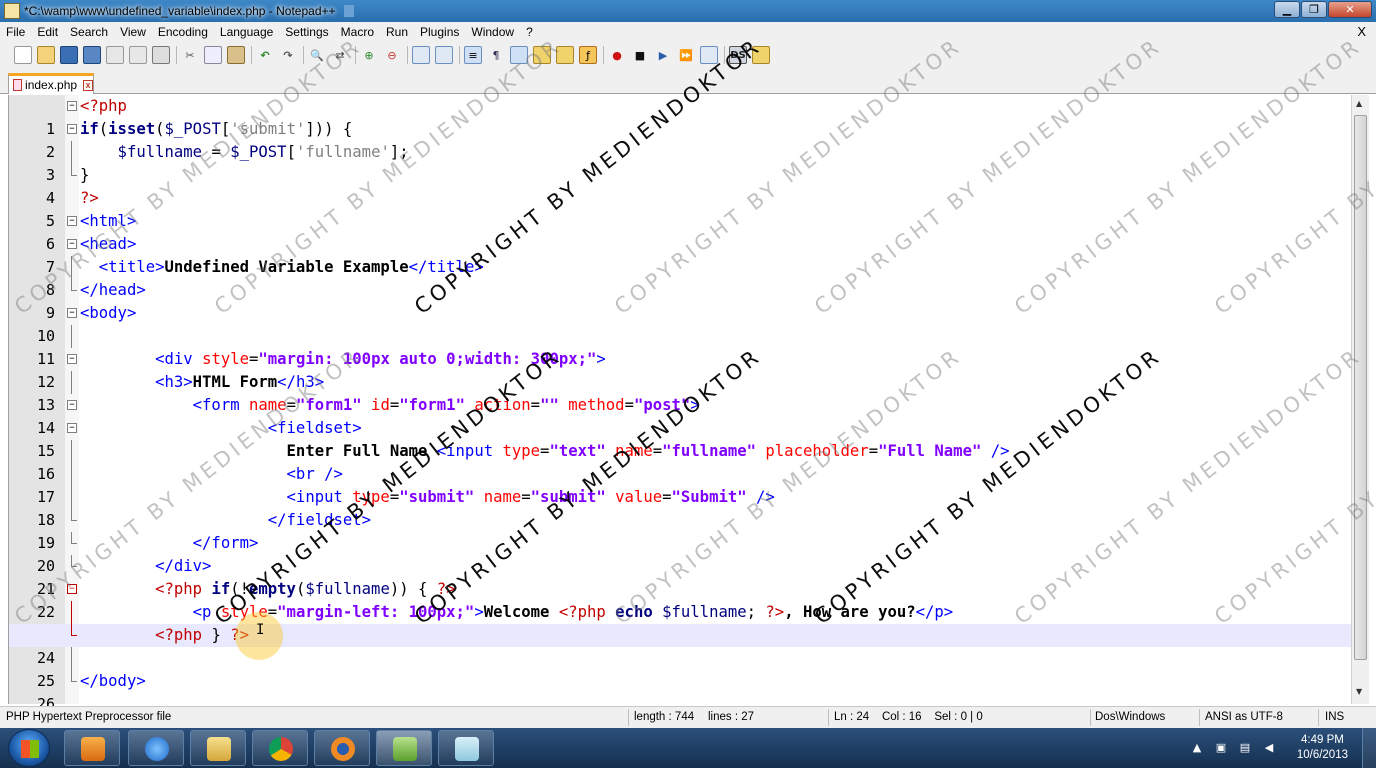 Image resolution: width=1376 pixels, height=768 pixels. Describe the element at coordinates (183, 32) in the screenshot. I see `menu-encoding: Encoding` at that location.